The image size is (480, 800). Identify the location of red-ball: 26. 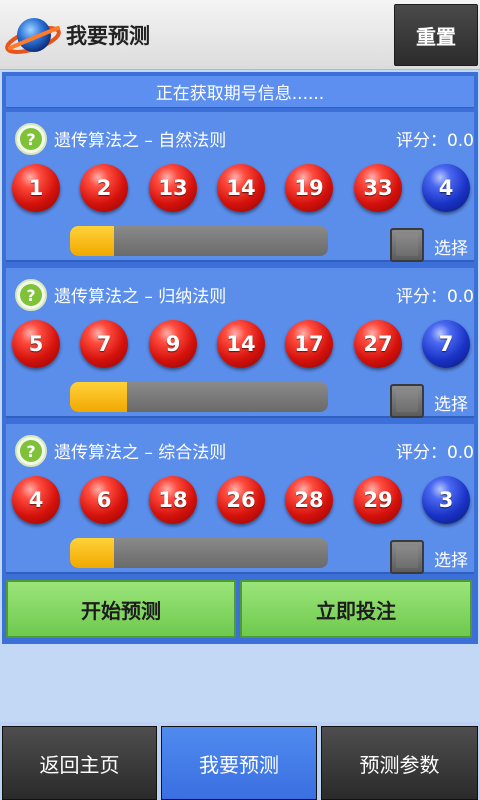
(241, 500).